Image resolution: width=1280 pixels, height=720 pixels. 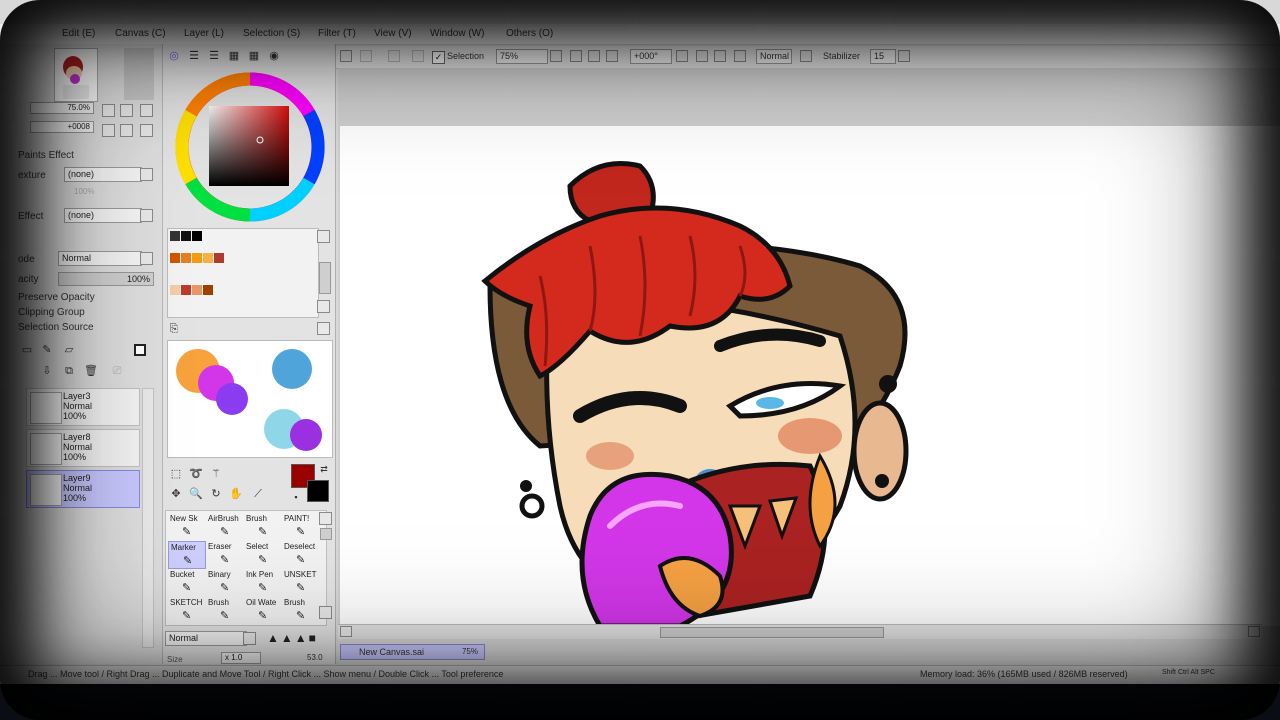 What do you see at coordinates (216, 474) in the screenshot?
I see `magic-wand-icon: ⚚` at bounding box center [216, 474].